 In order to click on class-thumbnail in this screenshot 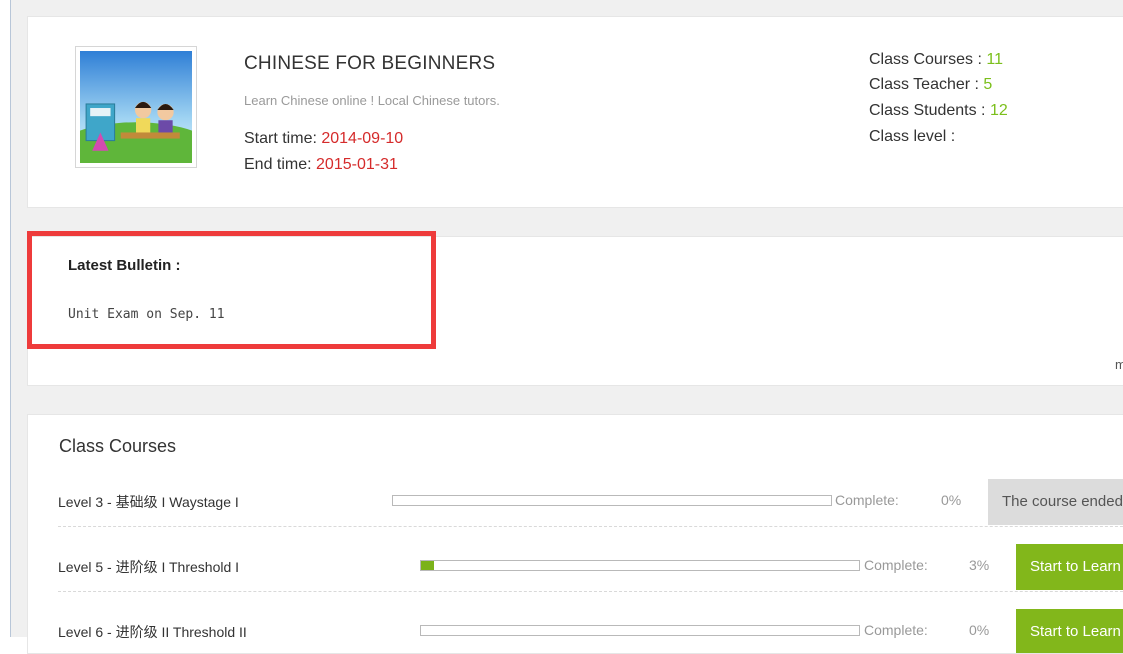, I will do `click(136, 107)`.